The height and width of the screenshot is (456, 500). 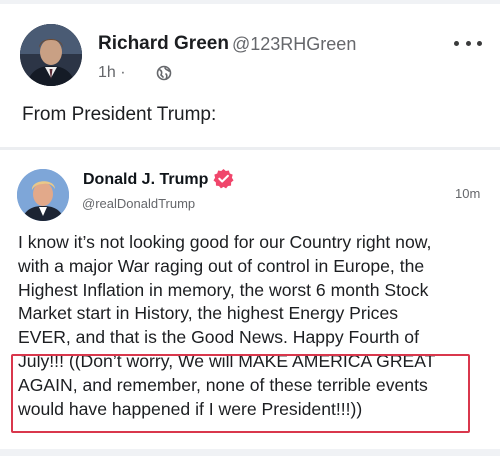 What do you see at coordinates (250, 148) in the screenshot?
I see `embed-divider` at bounding box center [250, 148].